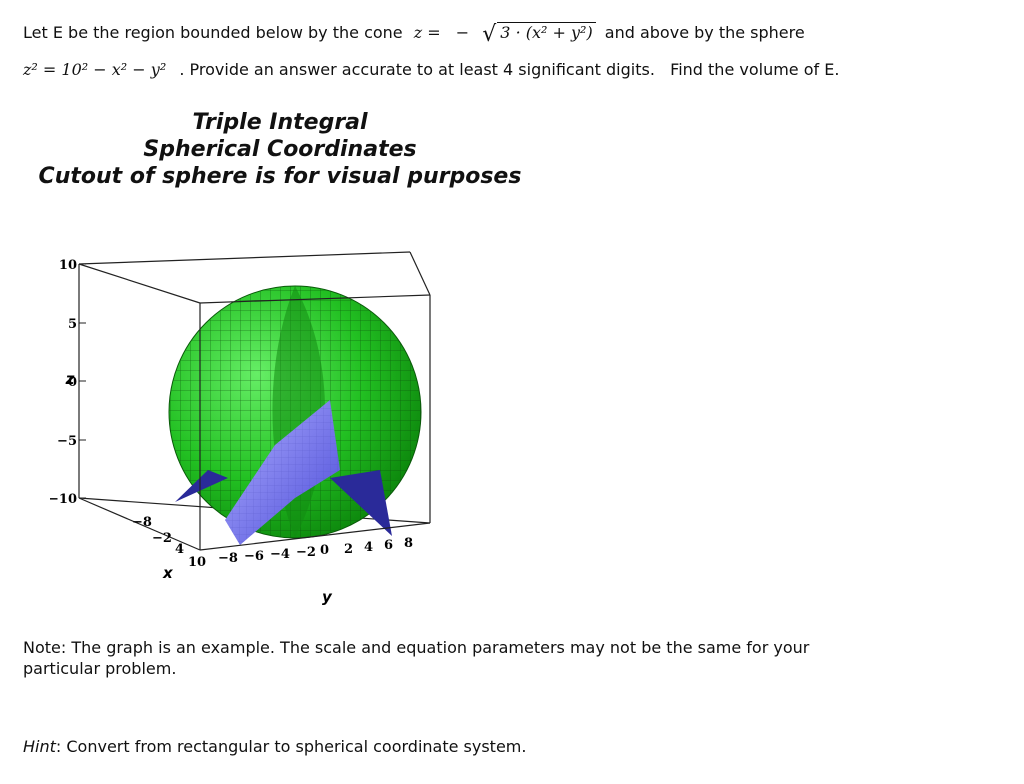 This screenshot has height=784, width=1024. I want to click on figure-title-2: Spherical Coordinates, so click(280, 149).